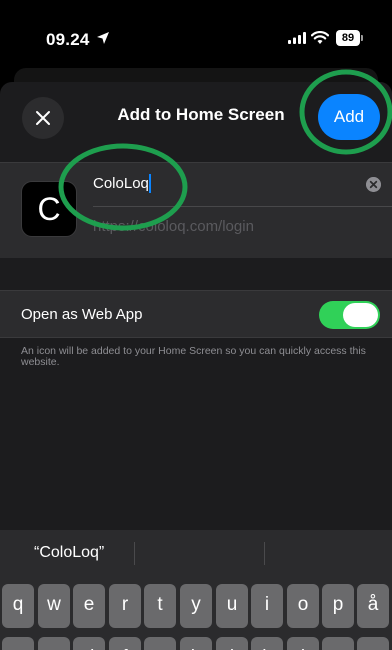  Describe the element at coordinates (232, 643) in the screenshot. I see `key-j: j` at that location.